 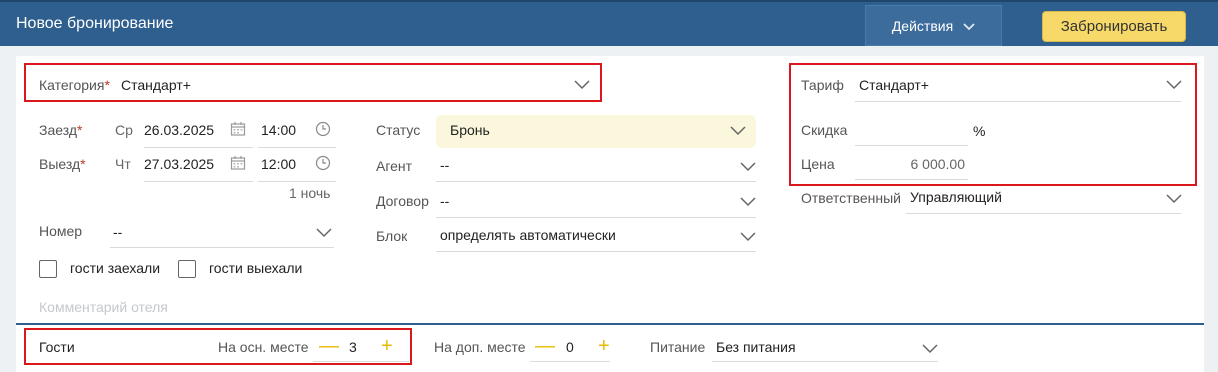 I want to click on meal-select: Без питания, so click(x=825, y=347).